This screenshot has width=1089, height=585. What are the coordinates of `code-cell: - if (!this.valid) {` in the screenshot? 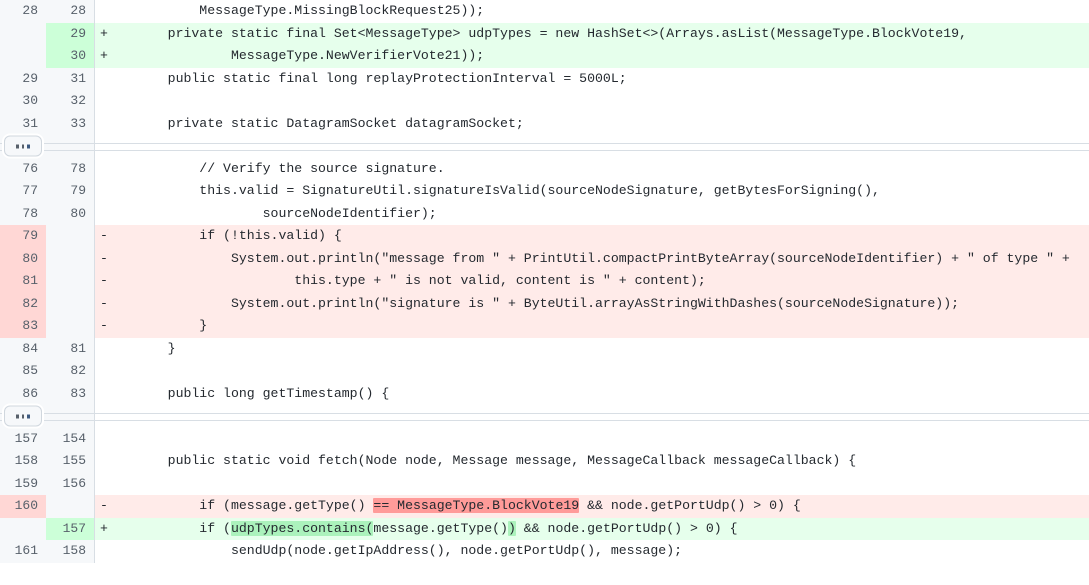 It's located at (591, 236).